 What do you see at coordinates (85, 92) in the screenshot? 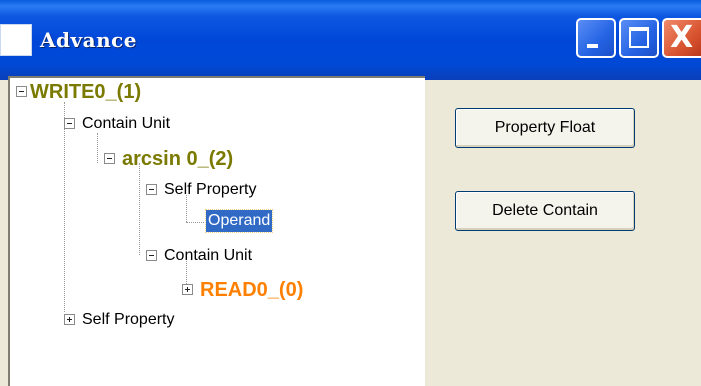
I see `tree-node-write0: WRITE0_(1)` at bounding box center [85, 92].